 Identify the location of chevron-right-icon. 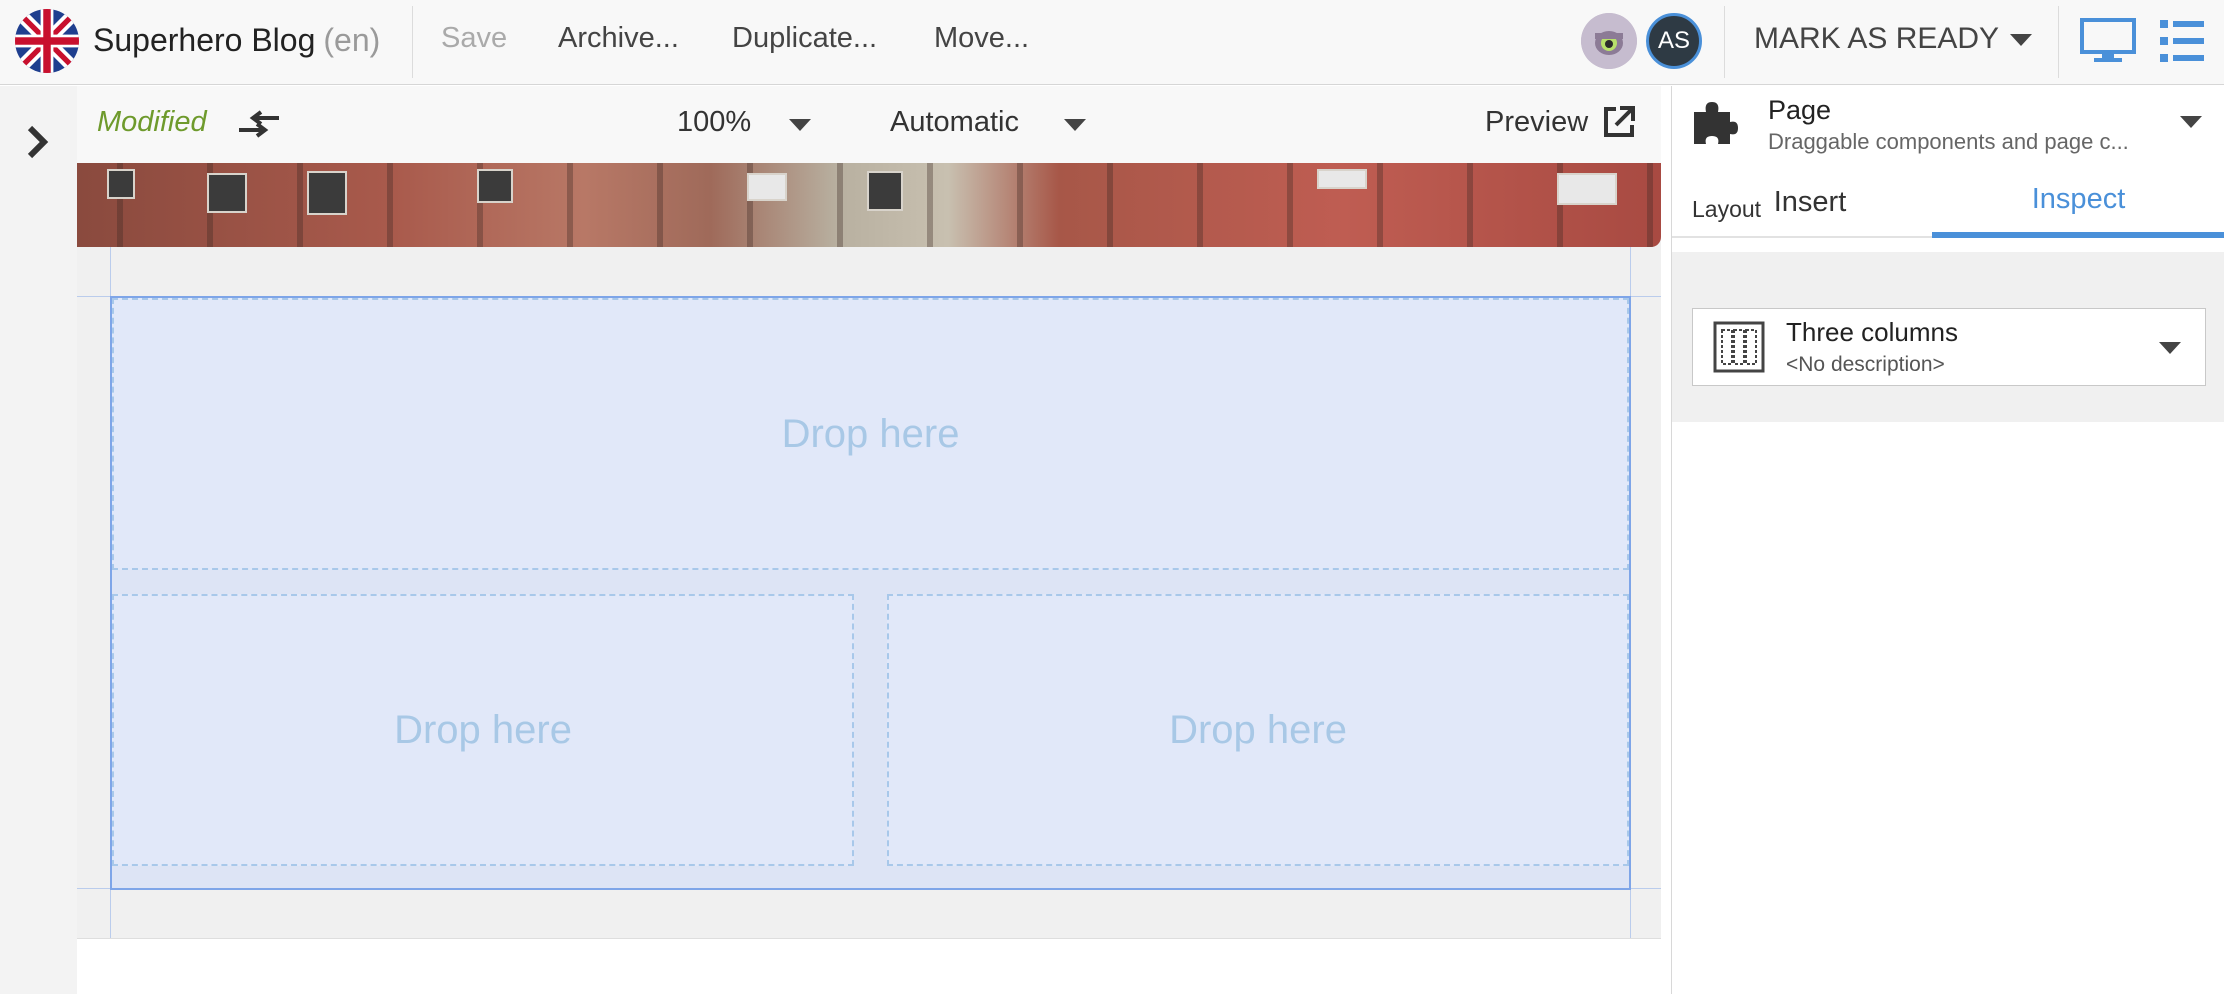
(38, 144).